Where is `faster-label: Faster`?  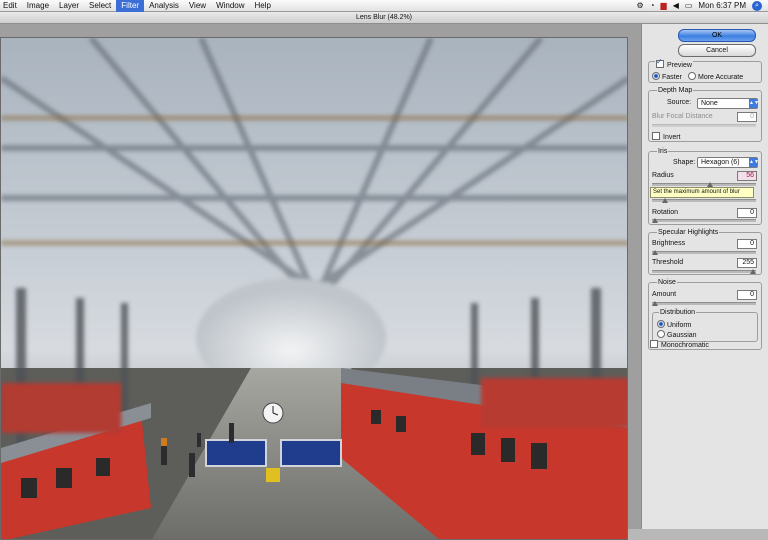
faster-label: Faster is located at coordinates (672, 77).